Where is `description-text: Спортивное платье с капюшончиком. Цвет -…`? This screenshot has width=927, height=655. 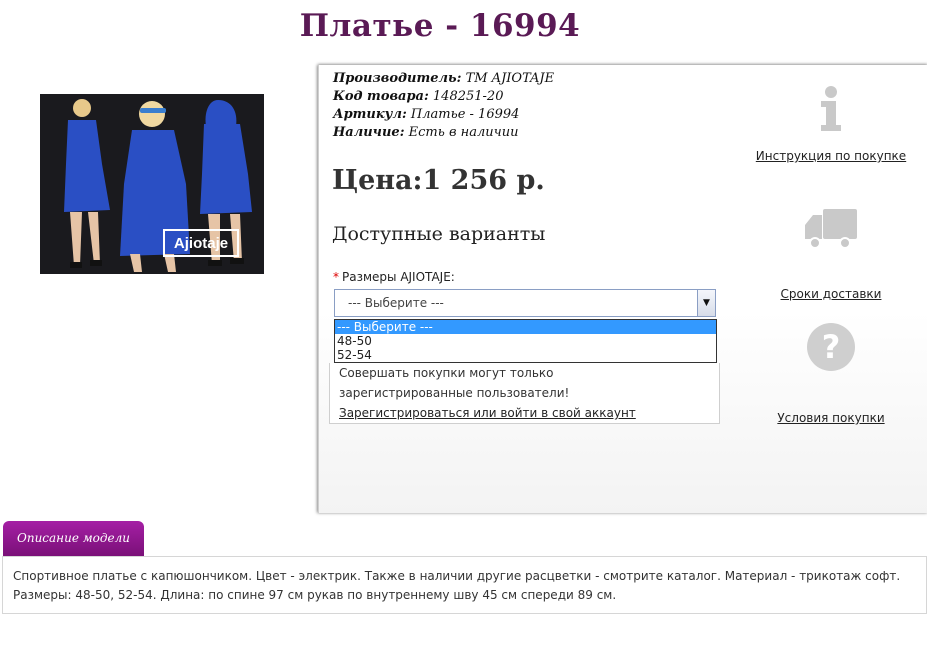
description-text: Спортивное платье с капюшончиком. Цвет -… is located at coordinates (464, 585).